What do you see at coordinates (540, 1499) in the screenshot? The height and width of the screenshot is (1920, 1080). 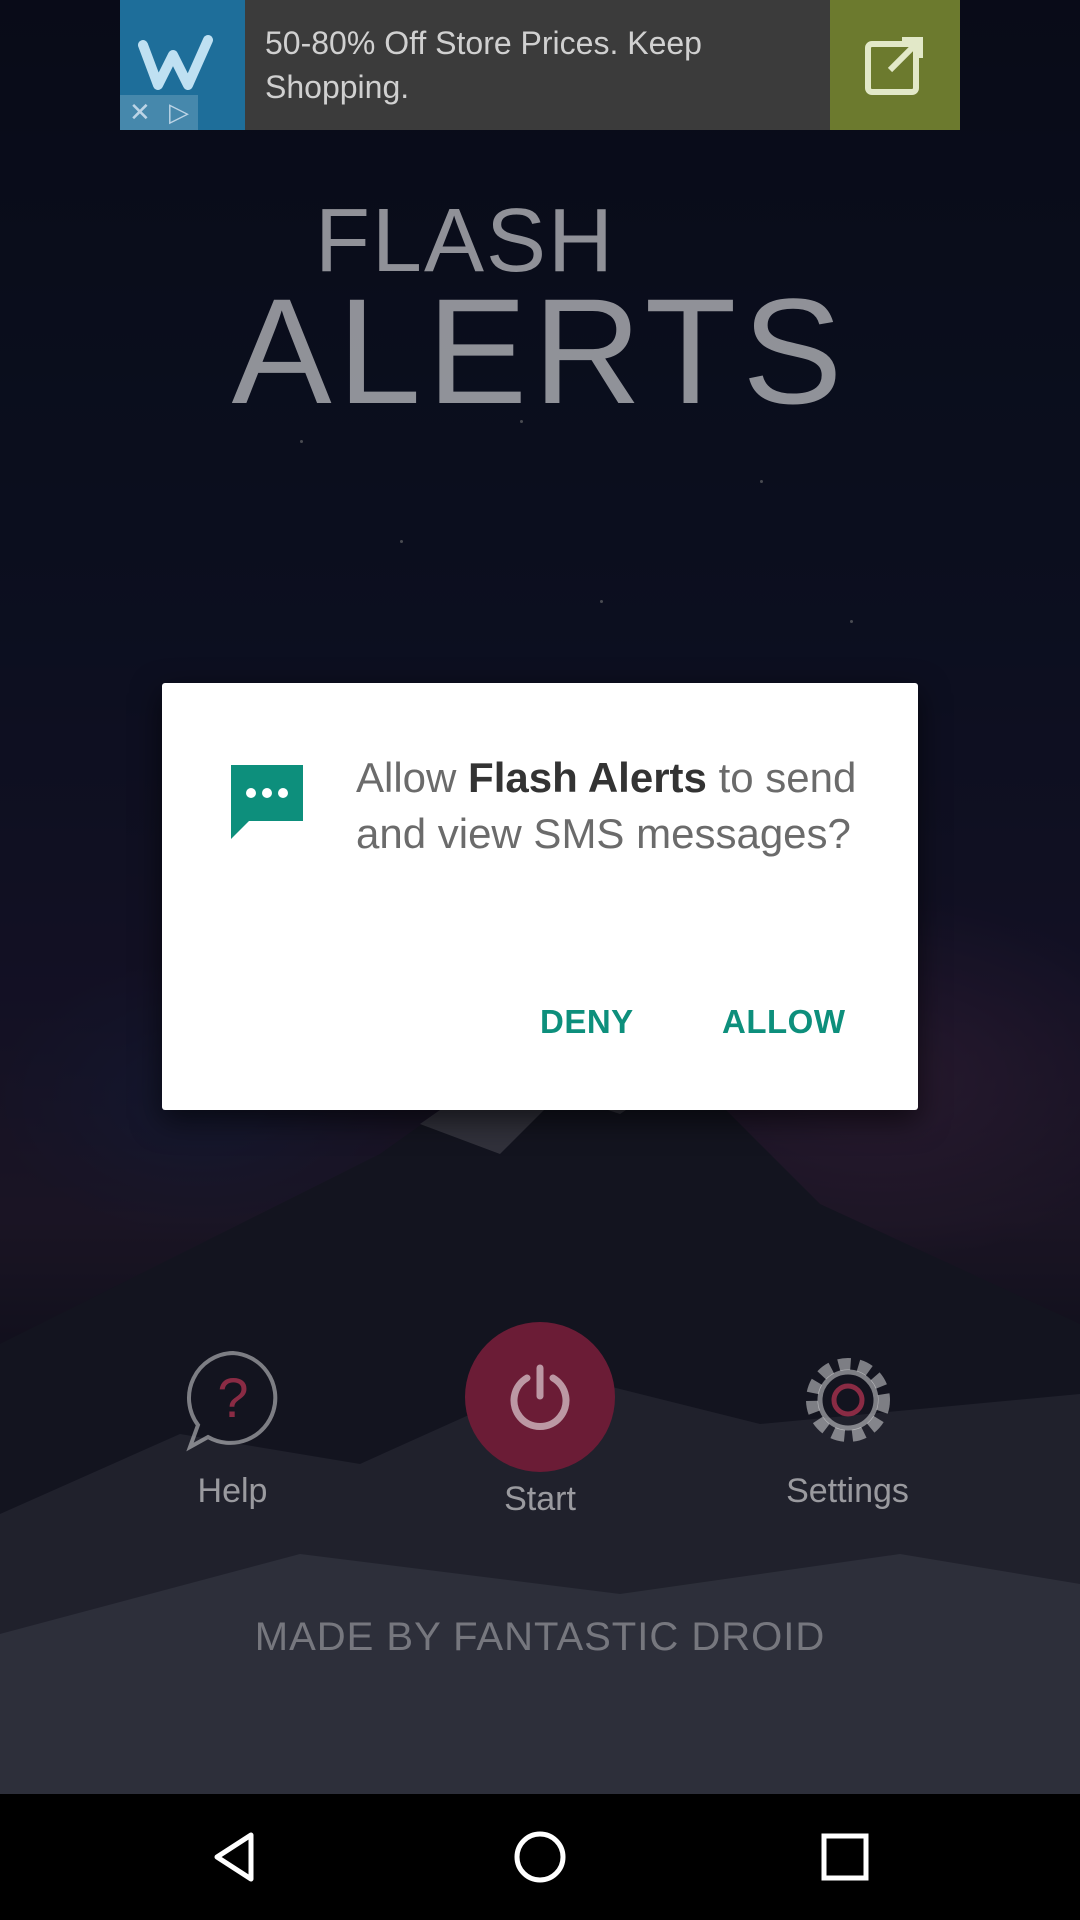 I see `start-label: Start` at bounding box center [540, 1499].